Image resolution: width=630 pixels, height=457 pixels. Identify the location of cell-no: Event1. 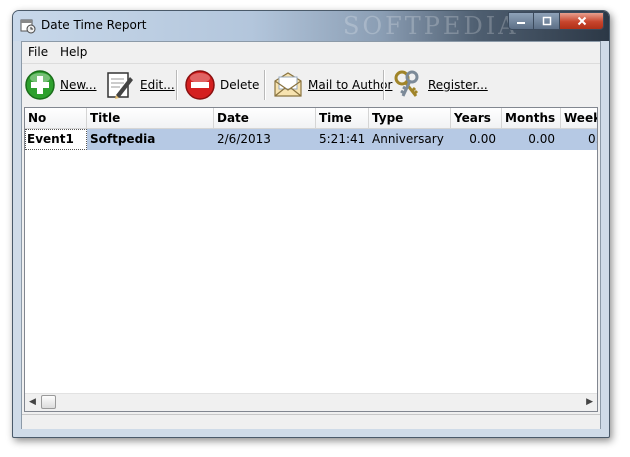
(56, 139).